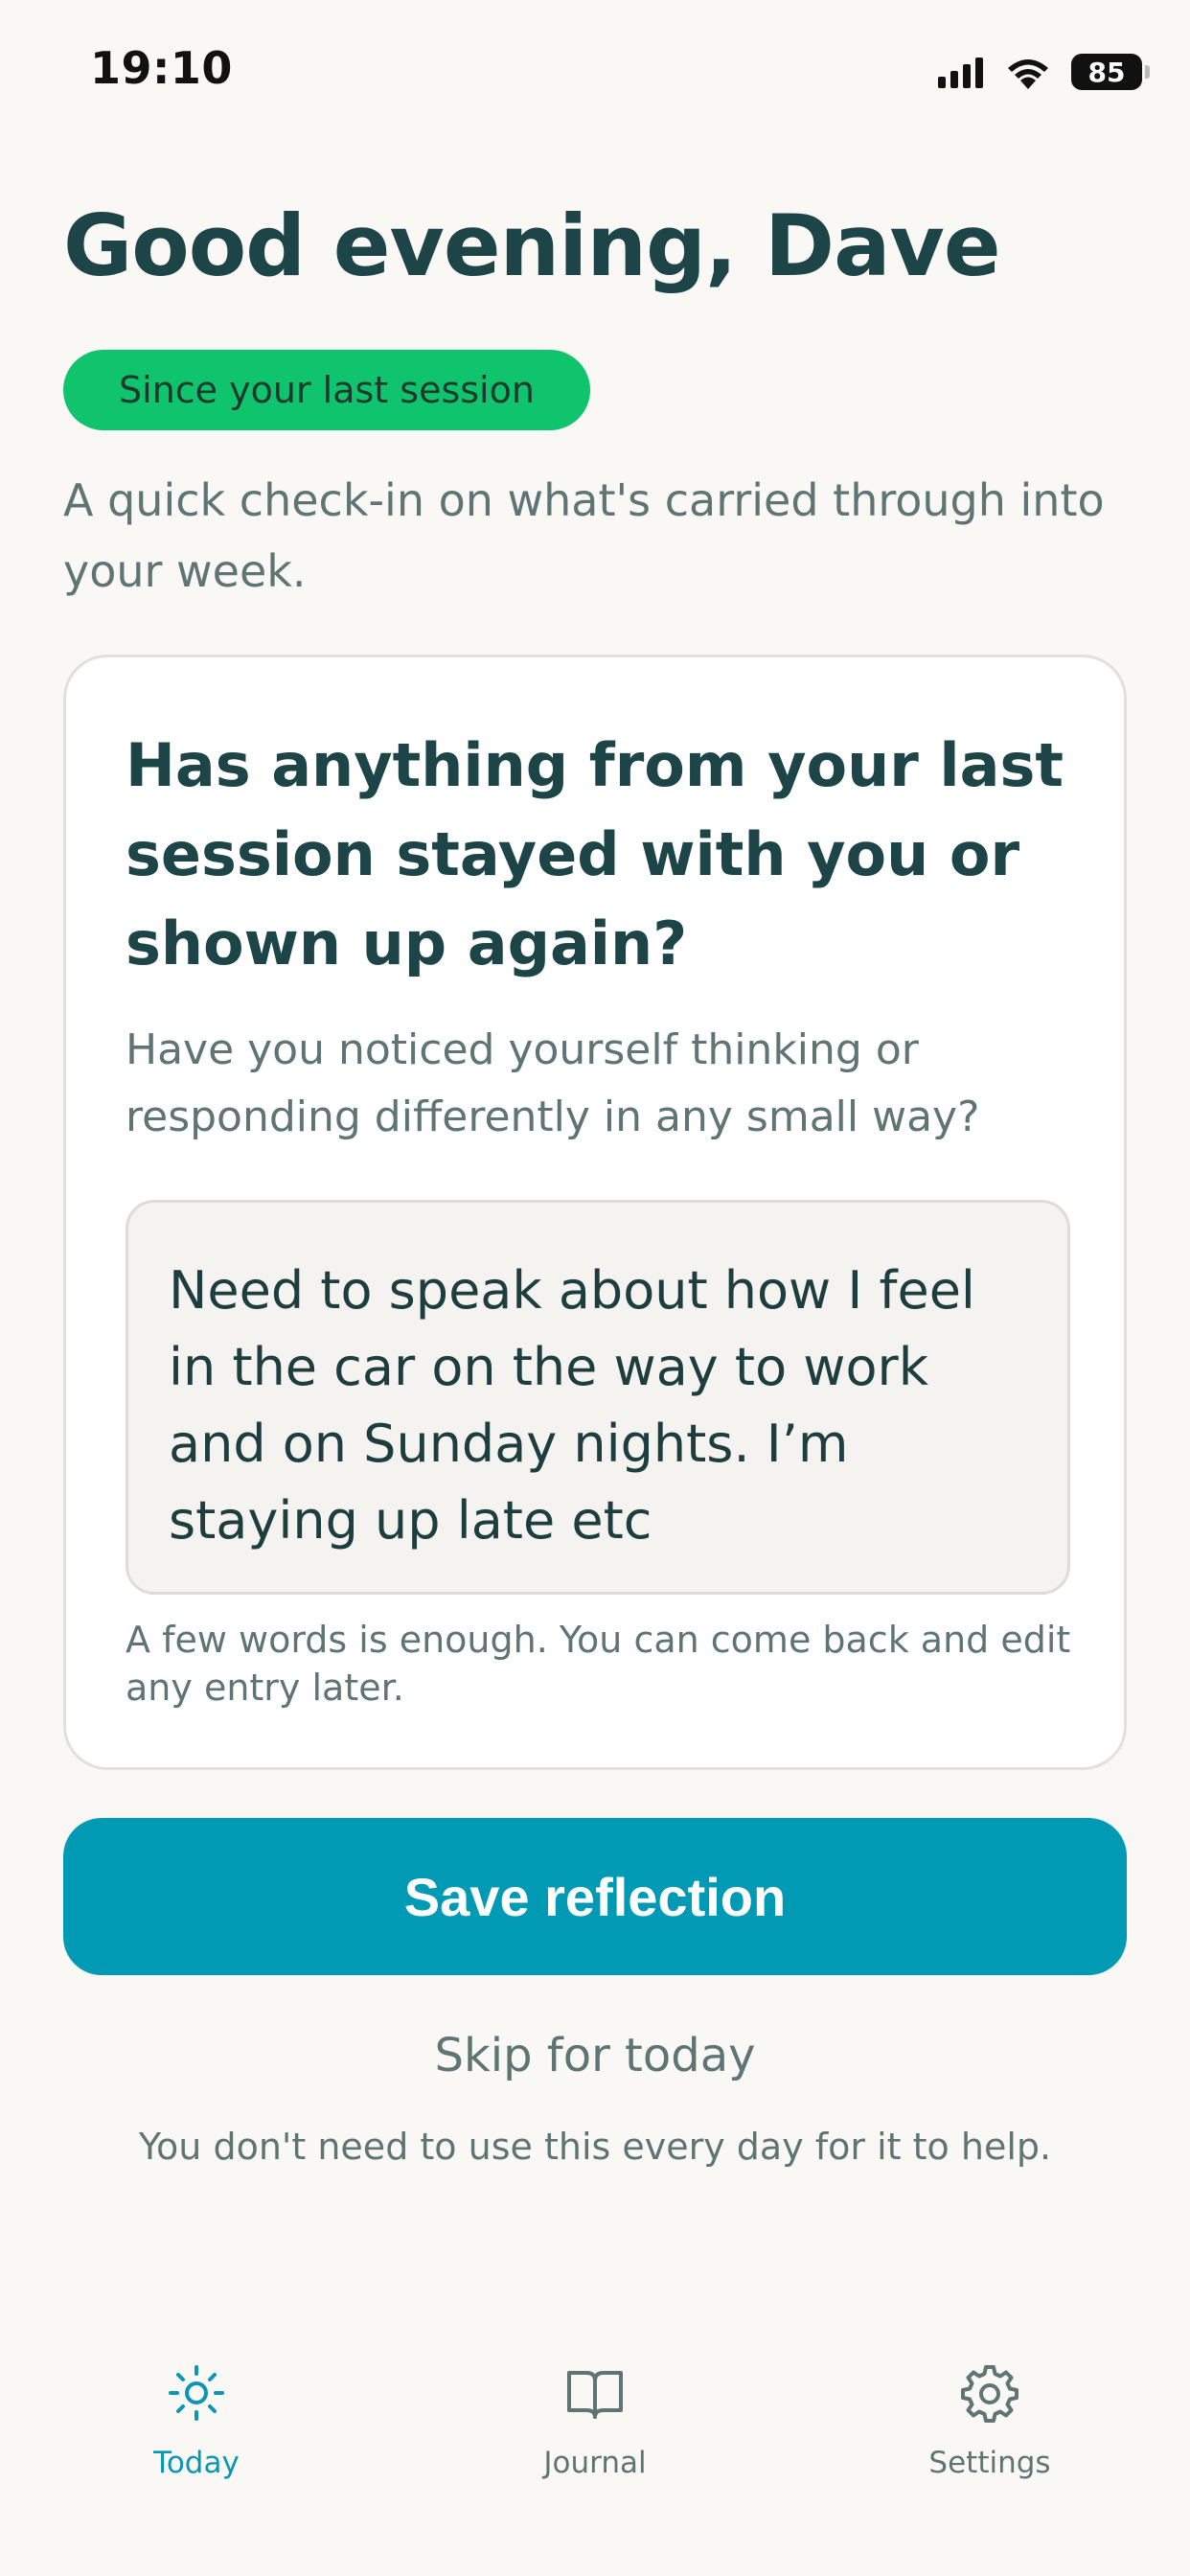  What do you see at coordinates (595, 2428) in the screenshot?
I see `tab-journal: Journal` at bounding box center [595, 2428].